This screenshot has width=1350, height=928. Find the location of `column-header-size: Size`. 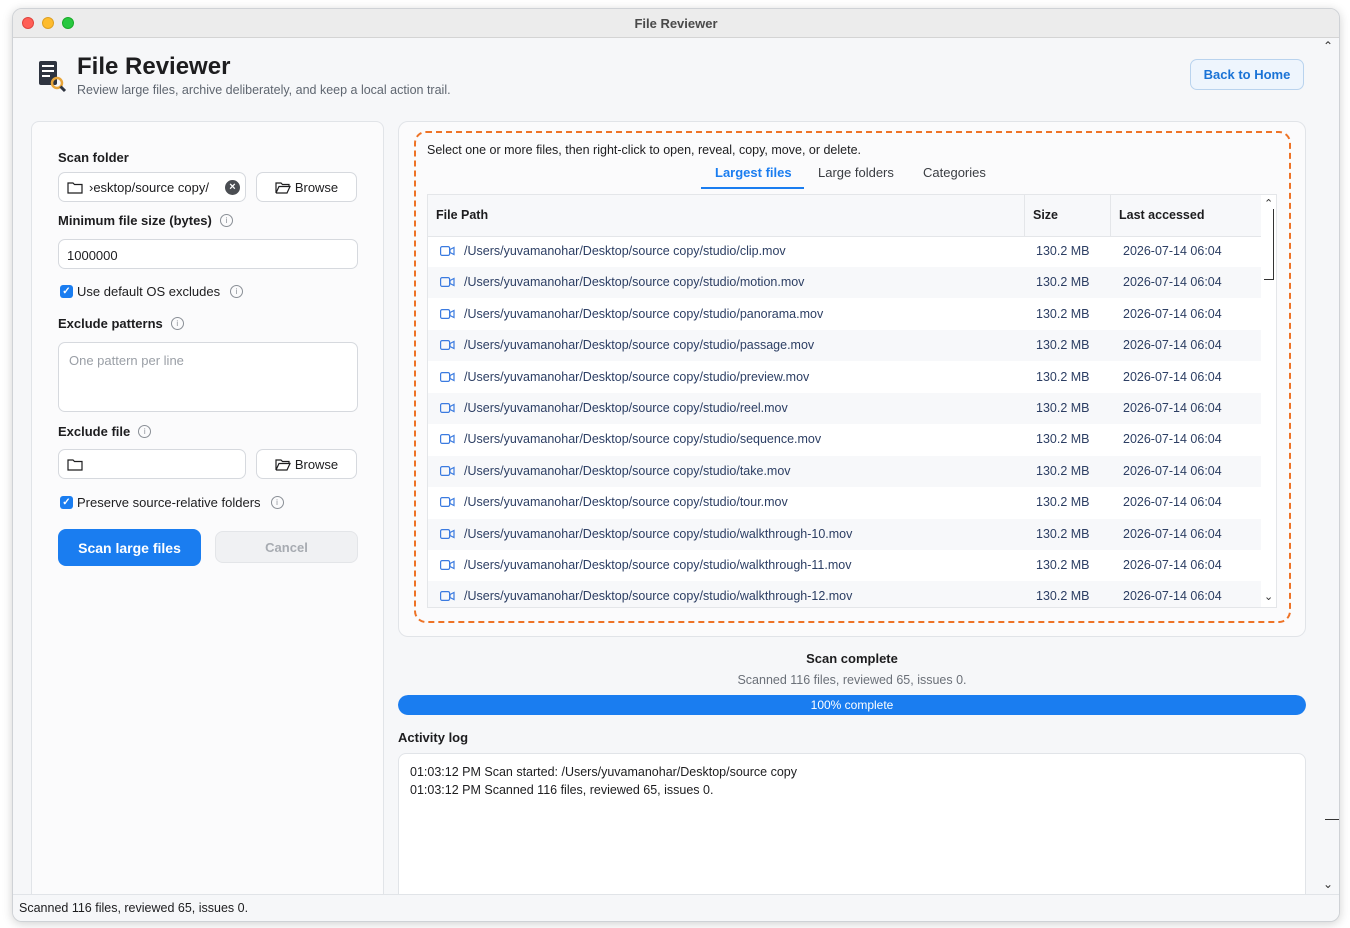

column-header-size: Size is located at coordinates (1045, 215).